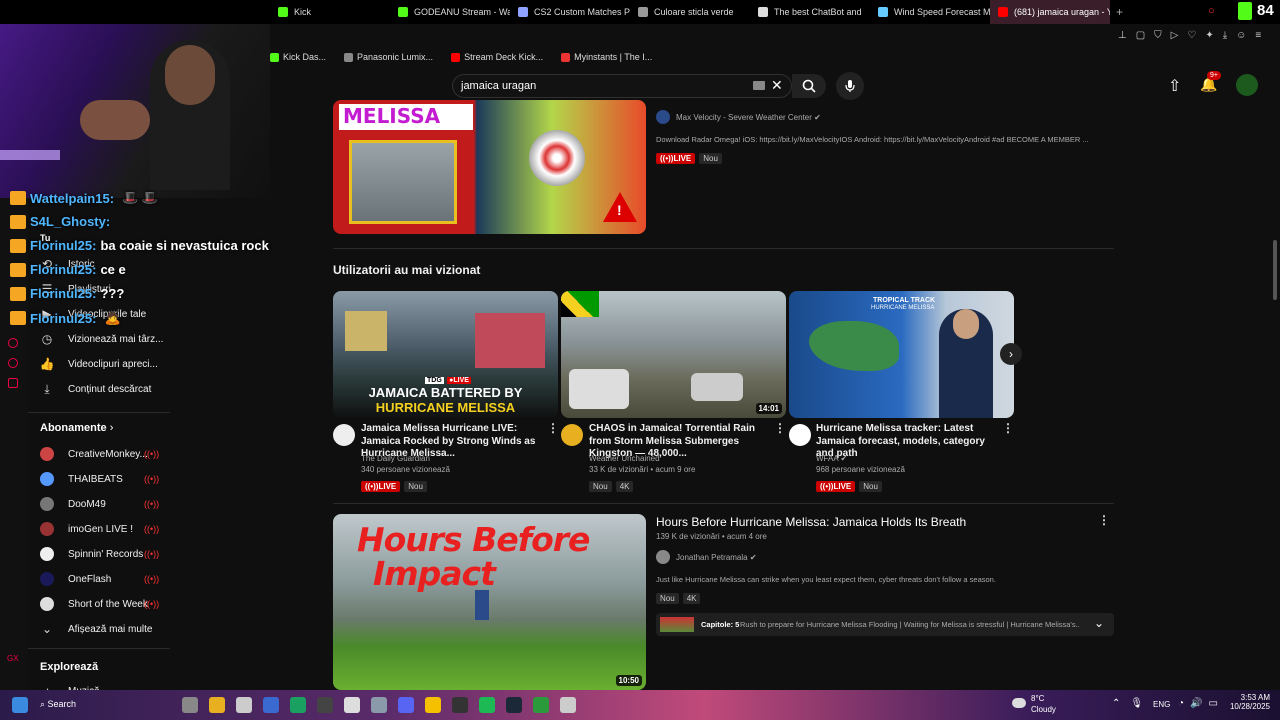  Describe the element at coordinates (1211, 11) in the screenshot. I see `record-icon: ○` at that location.